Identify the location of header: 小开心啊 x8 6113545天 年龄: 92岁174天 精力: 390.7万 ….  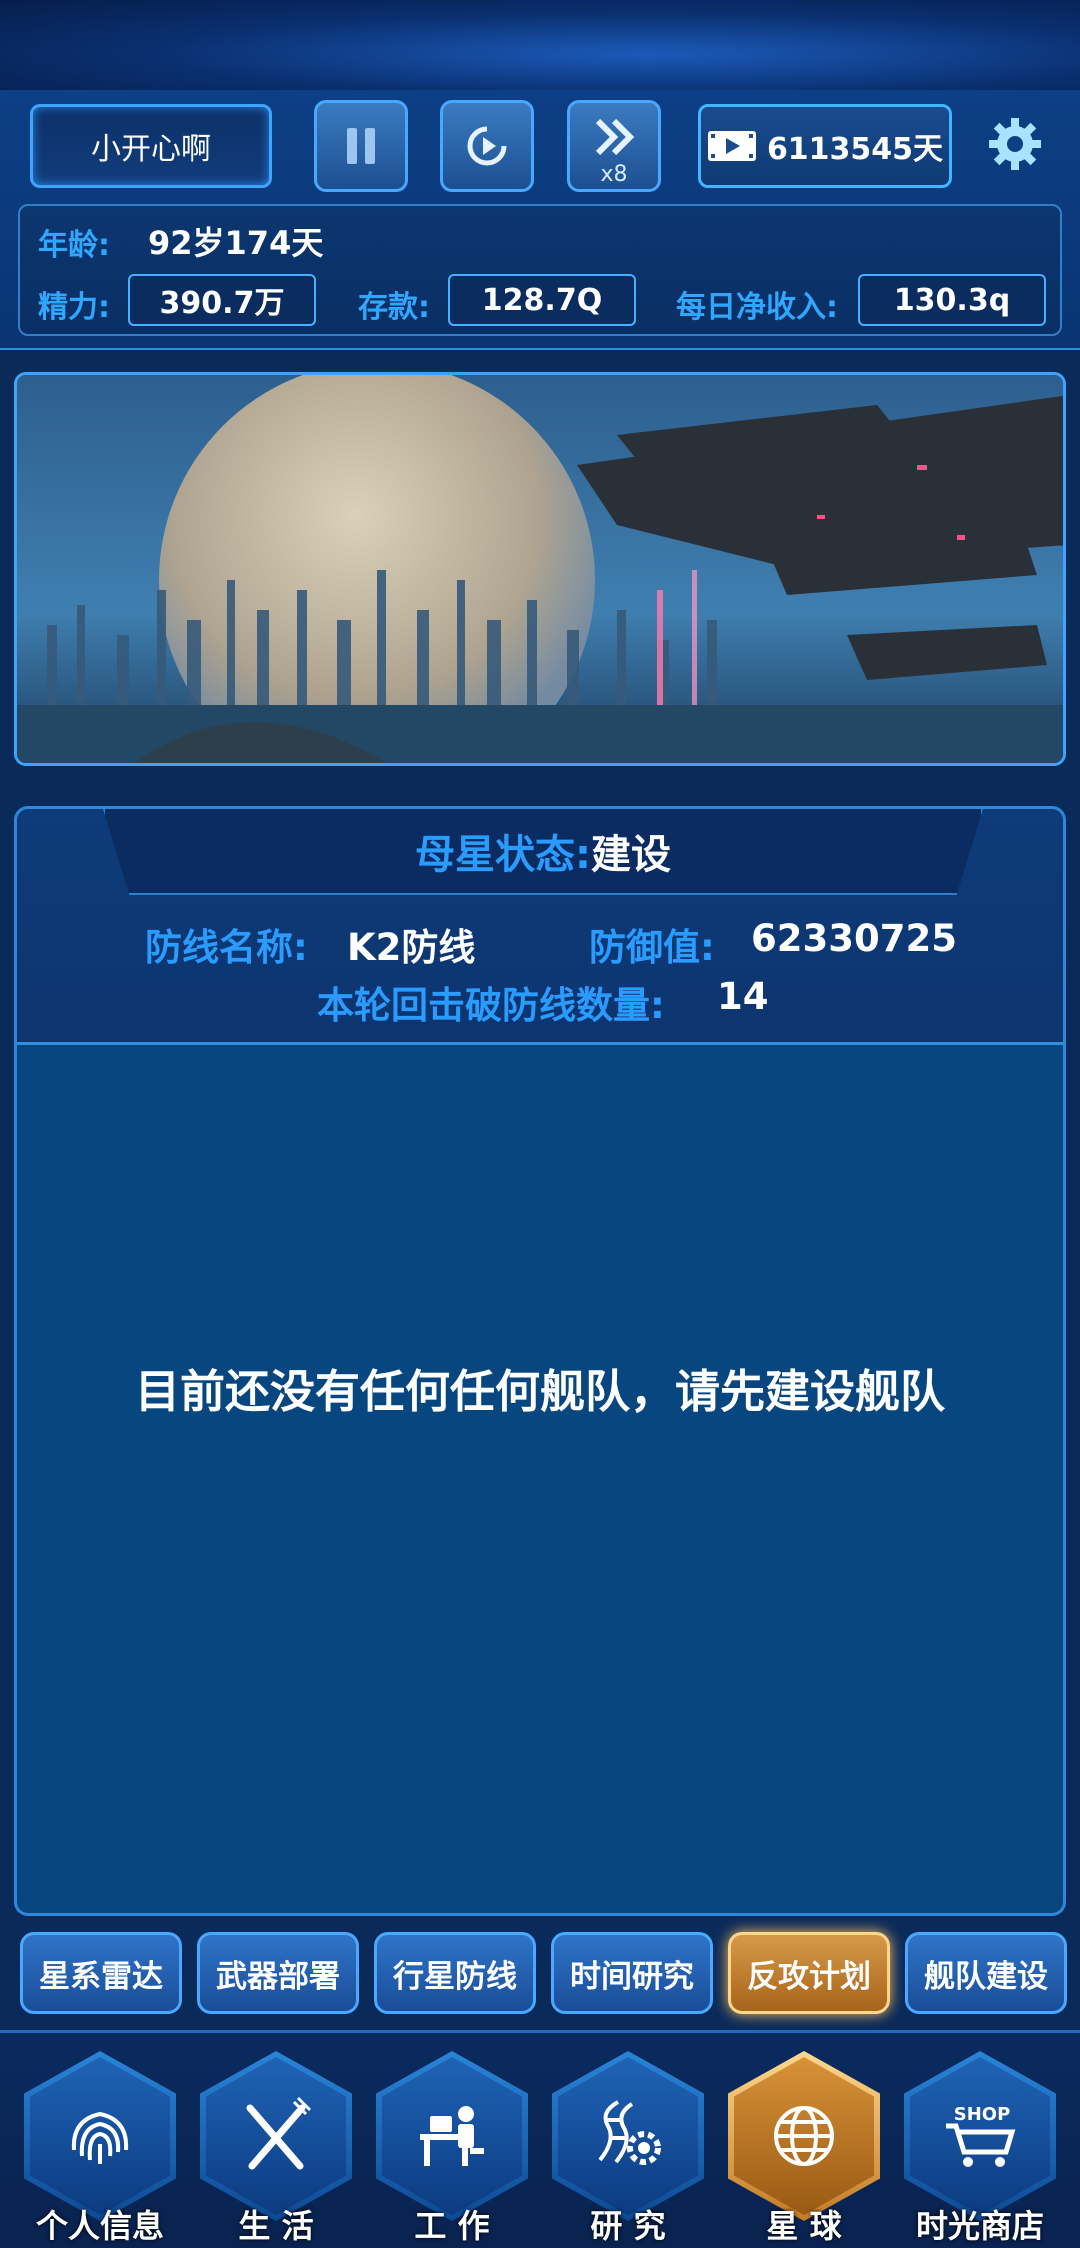
(540, 220).